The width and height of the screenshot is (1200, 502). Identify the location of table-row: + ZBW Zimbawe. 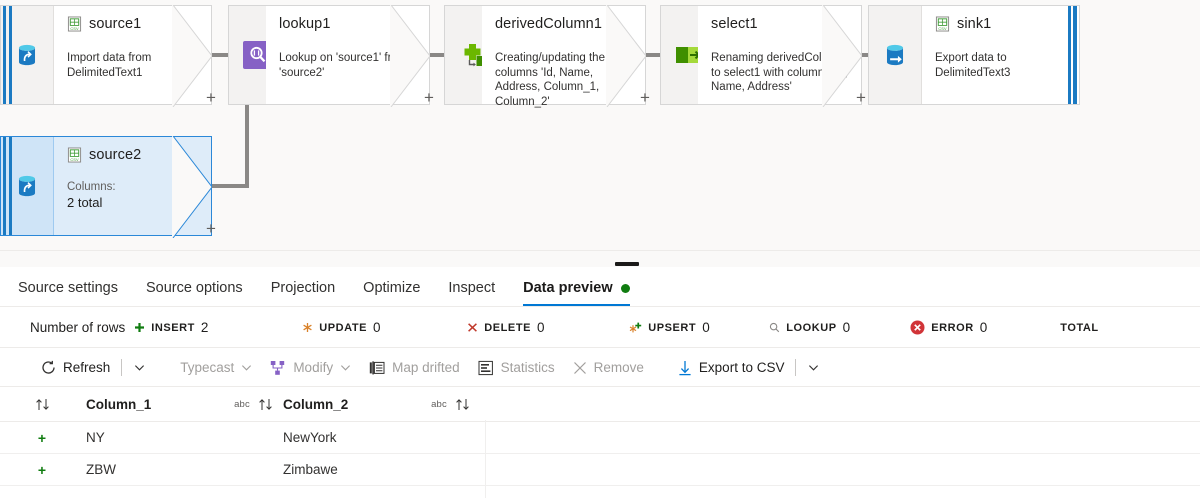
(600, 470).